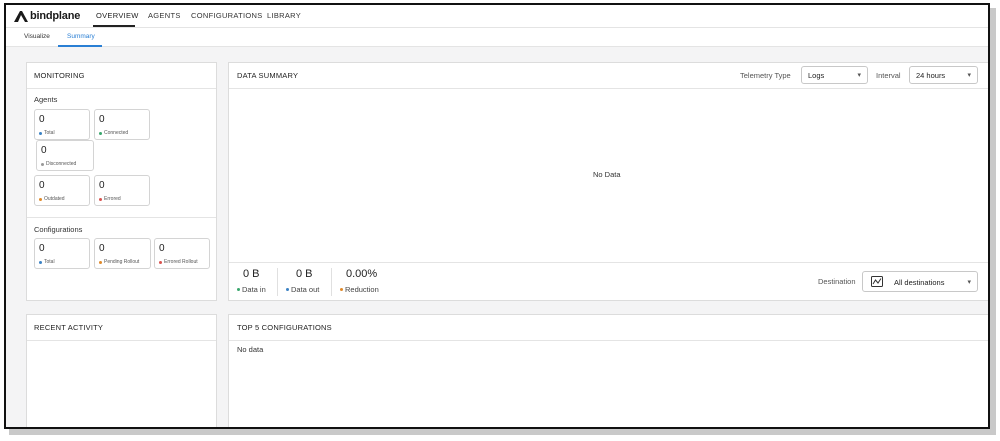 This screenshot has height=441, width=1000. I want to click on monitoring-title: MONITORING, so click(59, 75).